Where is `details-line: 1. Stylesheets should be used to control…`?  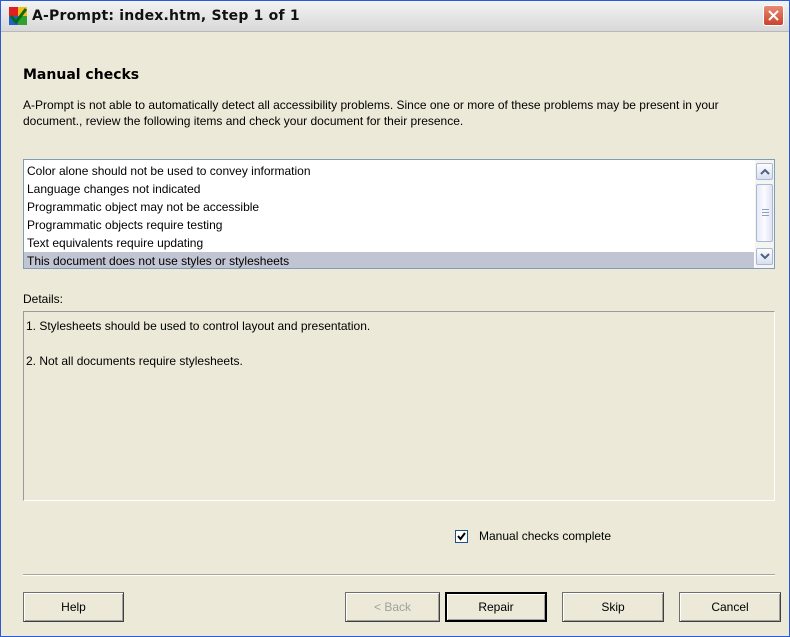 details-line: 1. Stylesheets should be used to control… is located at coordinates (198, 326).